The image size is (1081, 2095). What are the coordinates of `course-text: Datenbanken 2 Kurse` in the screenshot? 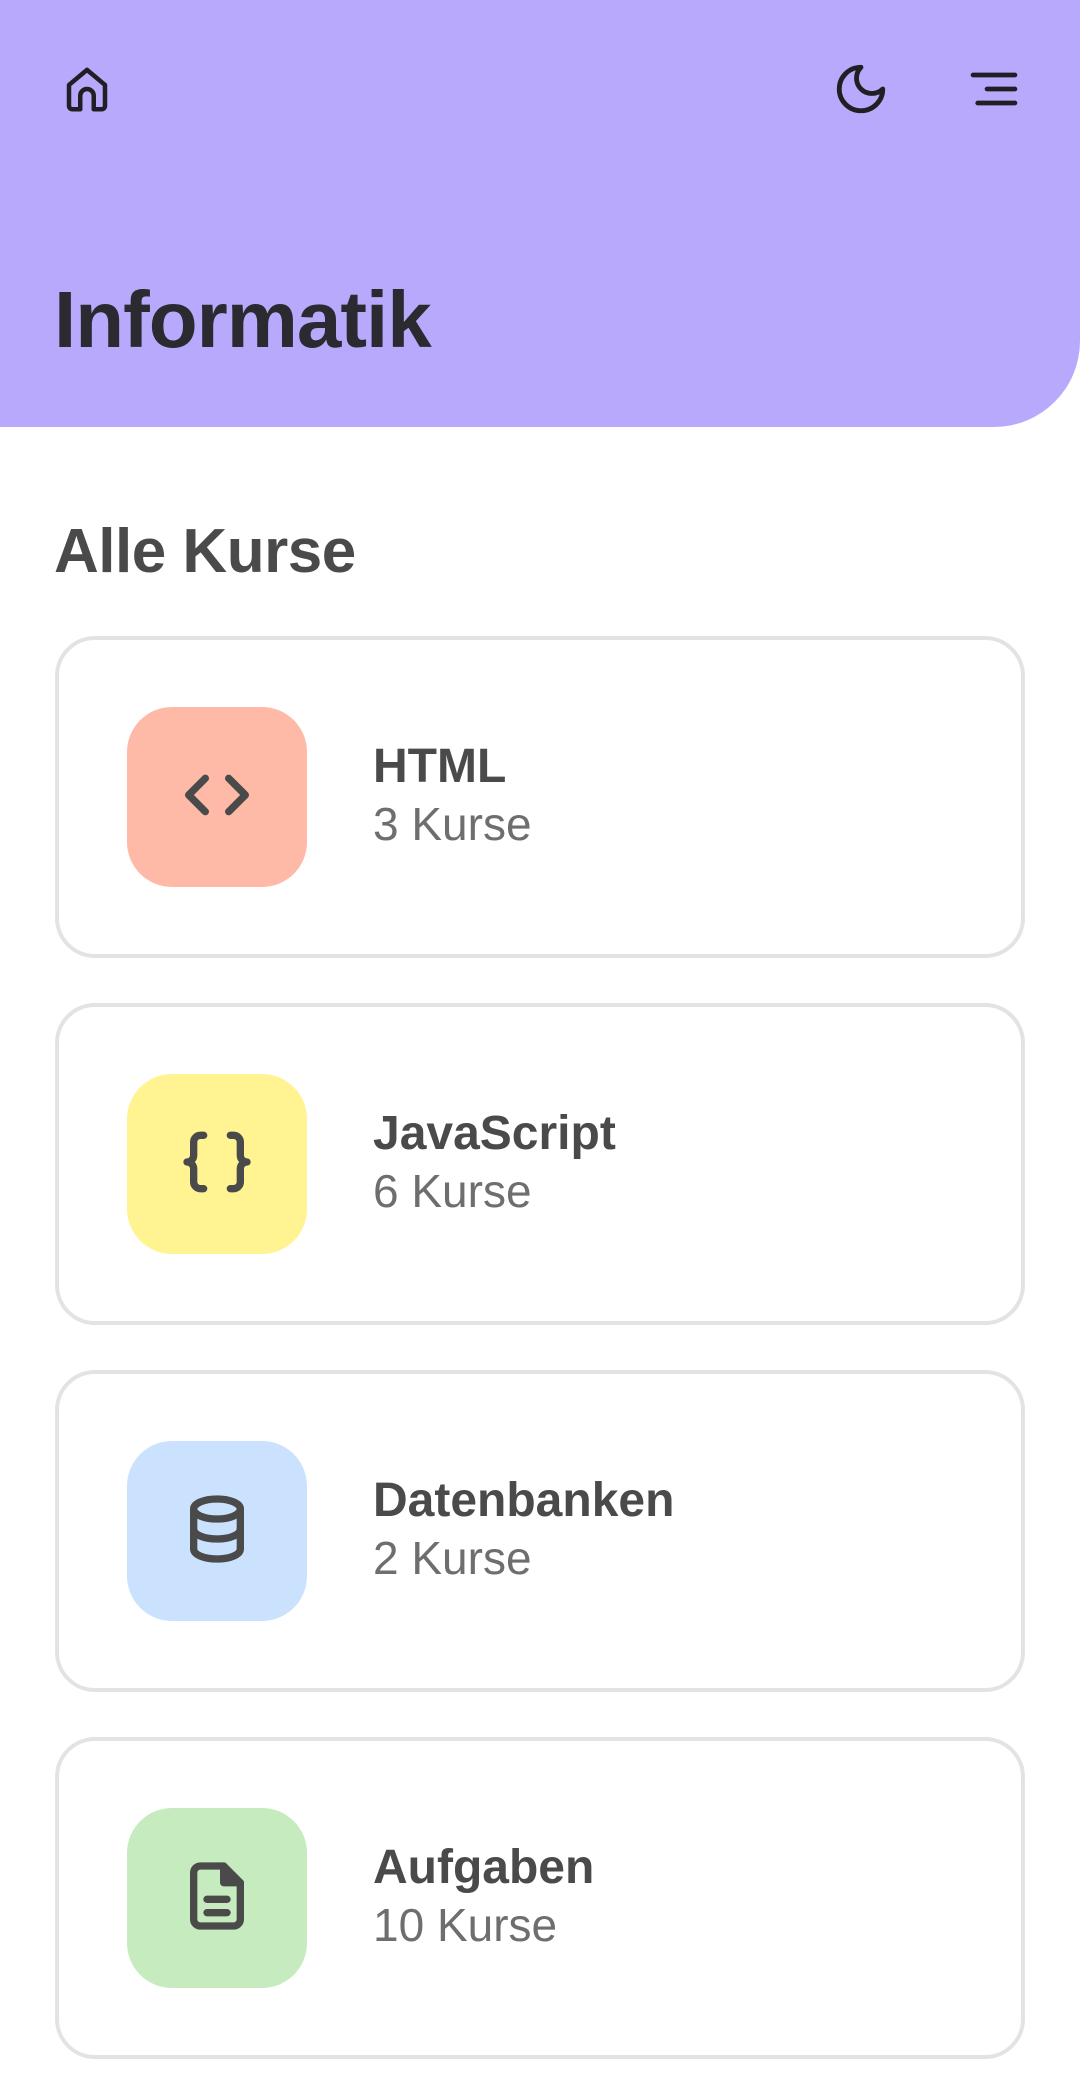 It's located at (523, 1529).